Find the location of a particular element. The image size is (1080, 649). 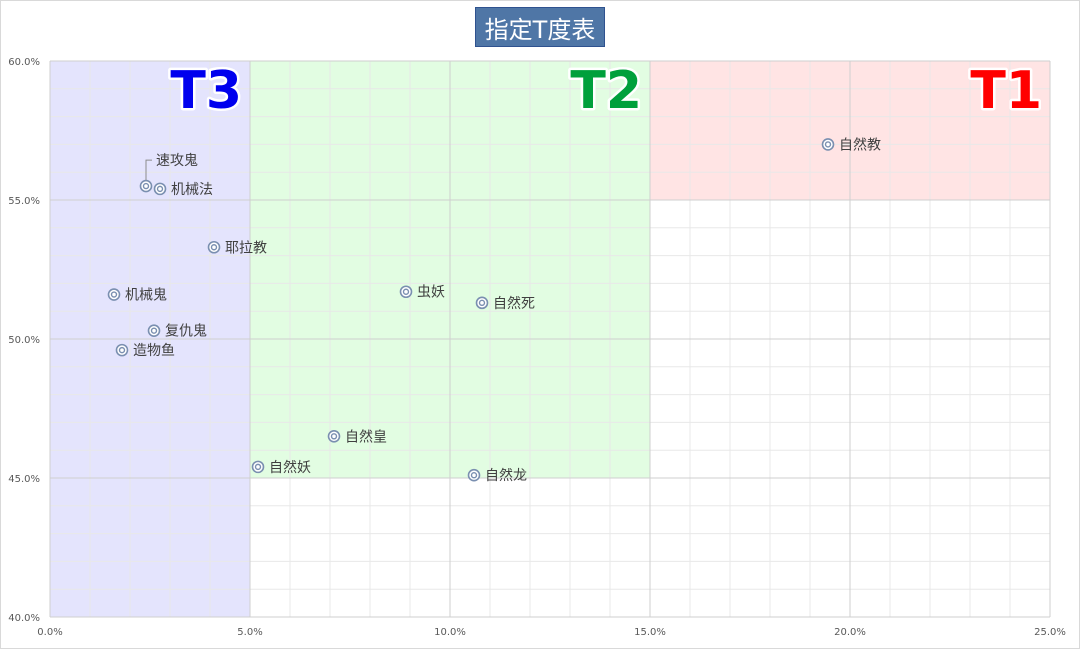

x-tick-label: 5.0% is located at coordinates (249, 632).